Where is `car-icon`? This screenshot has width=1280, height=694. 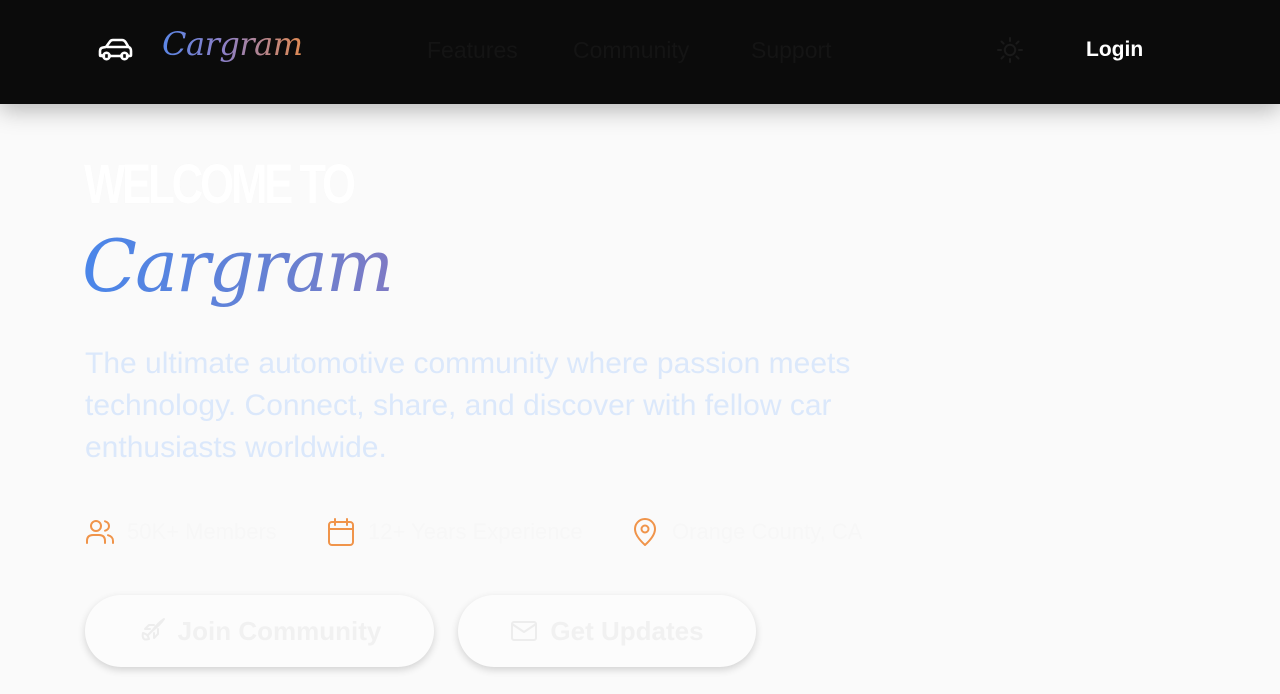
car-icon is located at coordinates (115, 50).